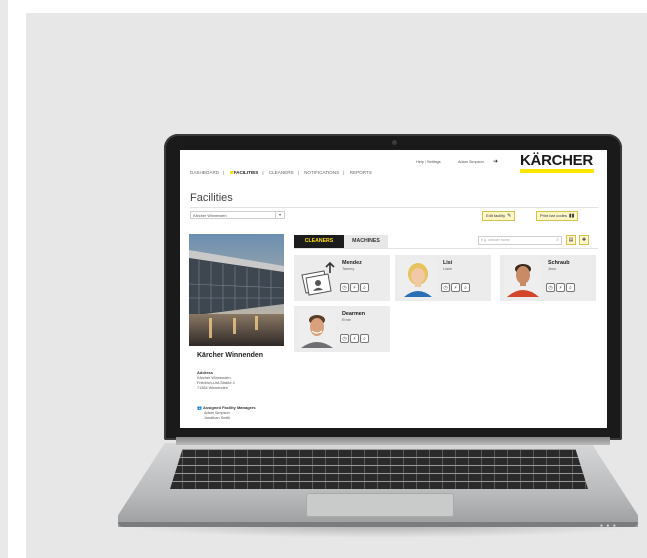  Describe the element at coordinates (571, 216) in the screenshot. I see `barcode-icon: ▮▮` at that location.